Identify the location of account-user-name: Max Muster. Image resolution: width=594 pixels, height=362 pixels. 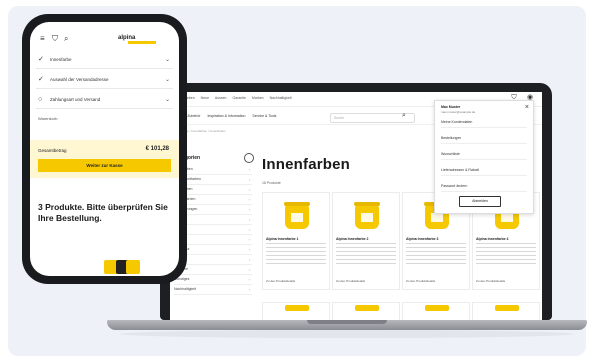
(451, 107).